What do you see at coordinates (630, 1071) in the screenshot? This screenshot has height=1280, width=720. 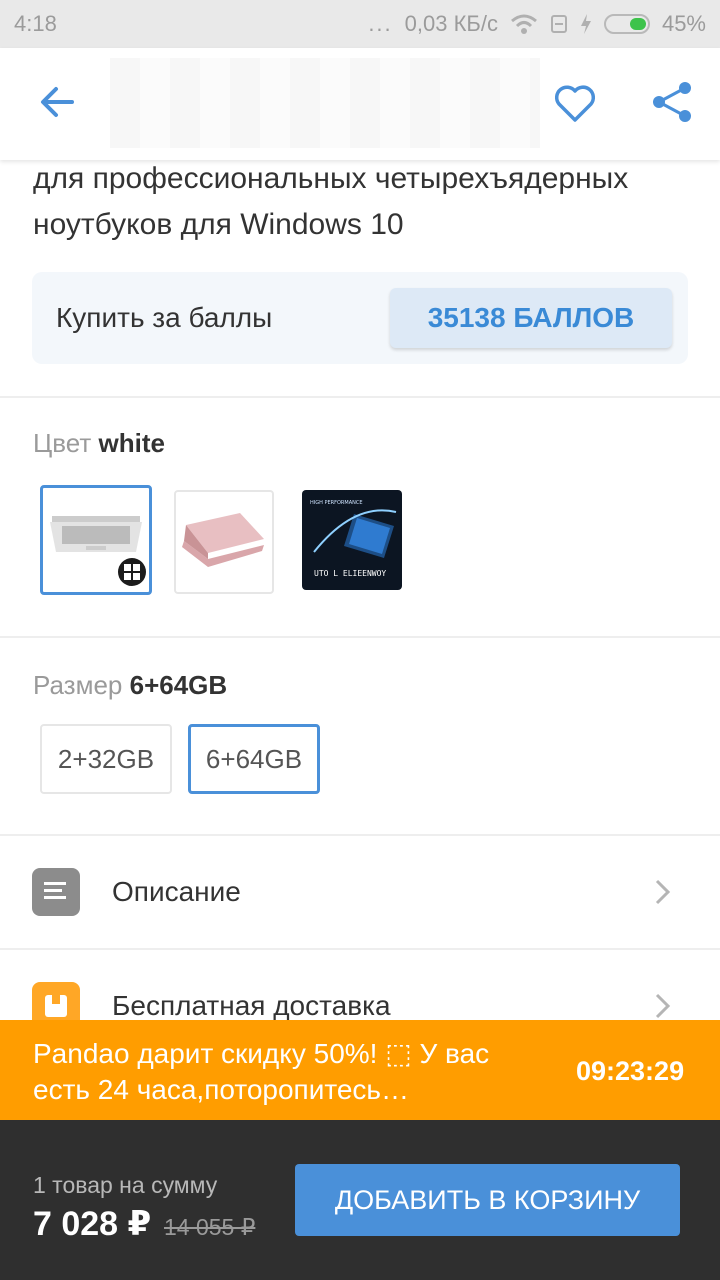 I see `promo-timer: 09:23:29` at bounding box center [630, 1071].